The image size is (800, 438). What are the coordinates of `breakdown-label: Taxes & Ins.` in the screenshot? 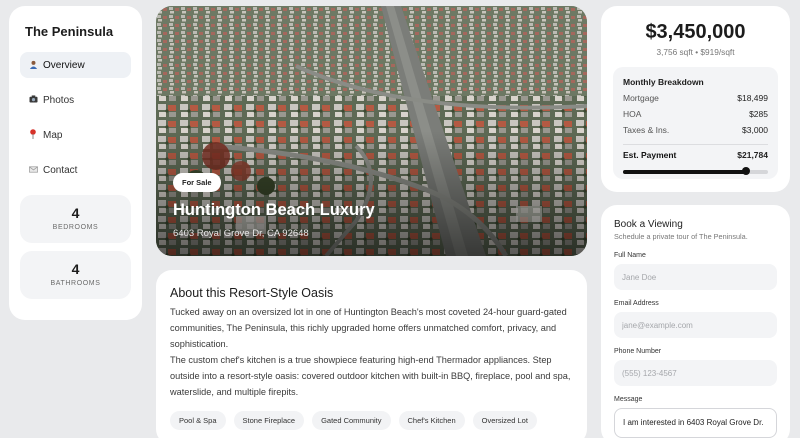 It's located at (646, 130).